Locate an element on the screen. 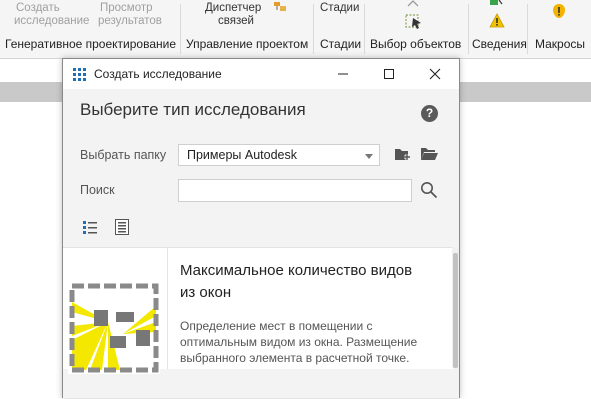 The height and width of the screenshot is (399, 591). links-icon is located at coordinates (280, 7).